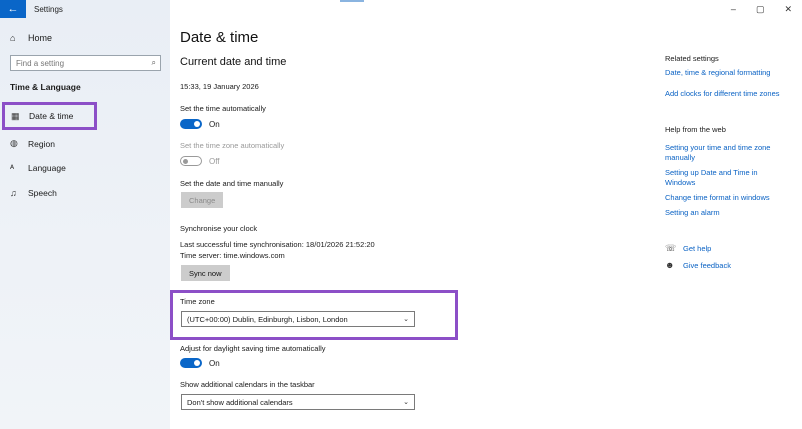 The height and width of the screenshot is (429, 802). I want to click on page-title: Date & time, so click(219, 37).